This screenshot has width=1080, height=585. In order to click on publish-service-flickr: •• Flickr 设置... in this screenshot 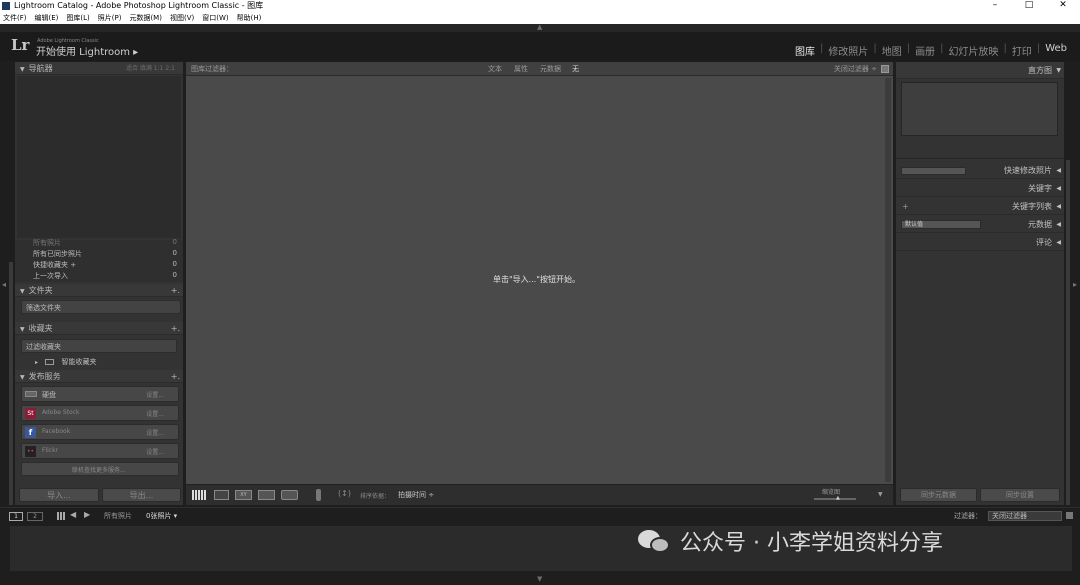, I will do `click(100, 451)`.